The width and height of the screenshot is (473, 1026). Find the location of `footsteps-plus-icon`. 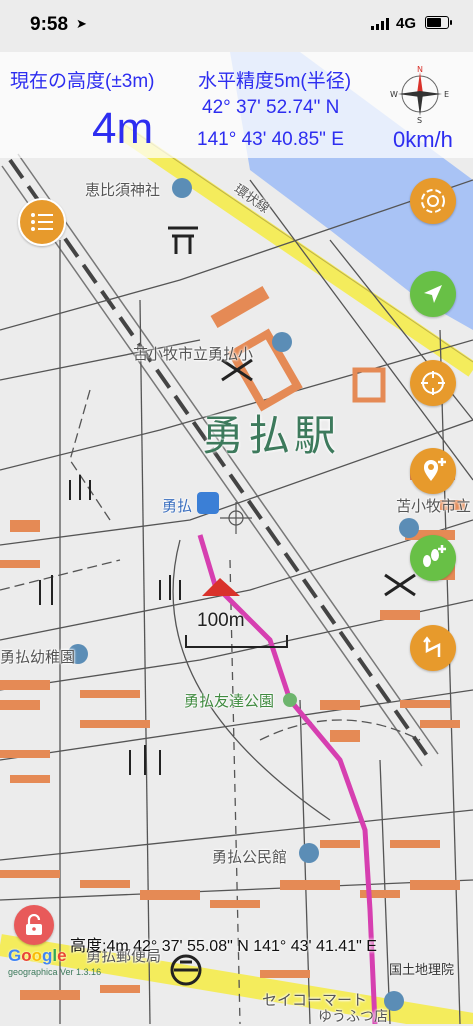

footsteps-plus-icon is located at coordinates (434, 556).